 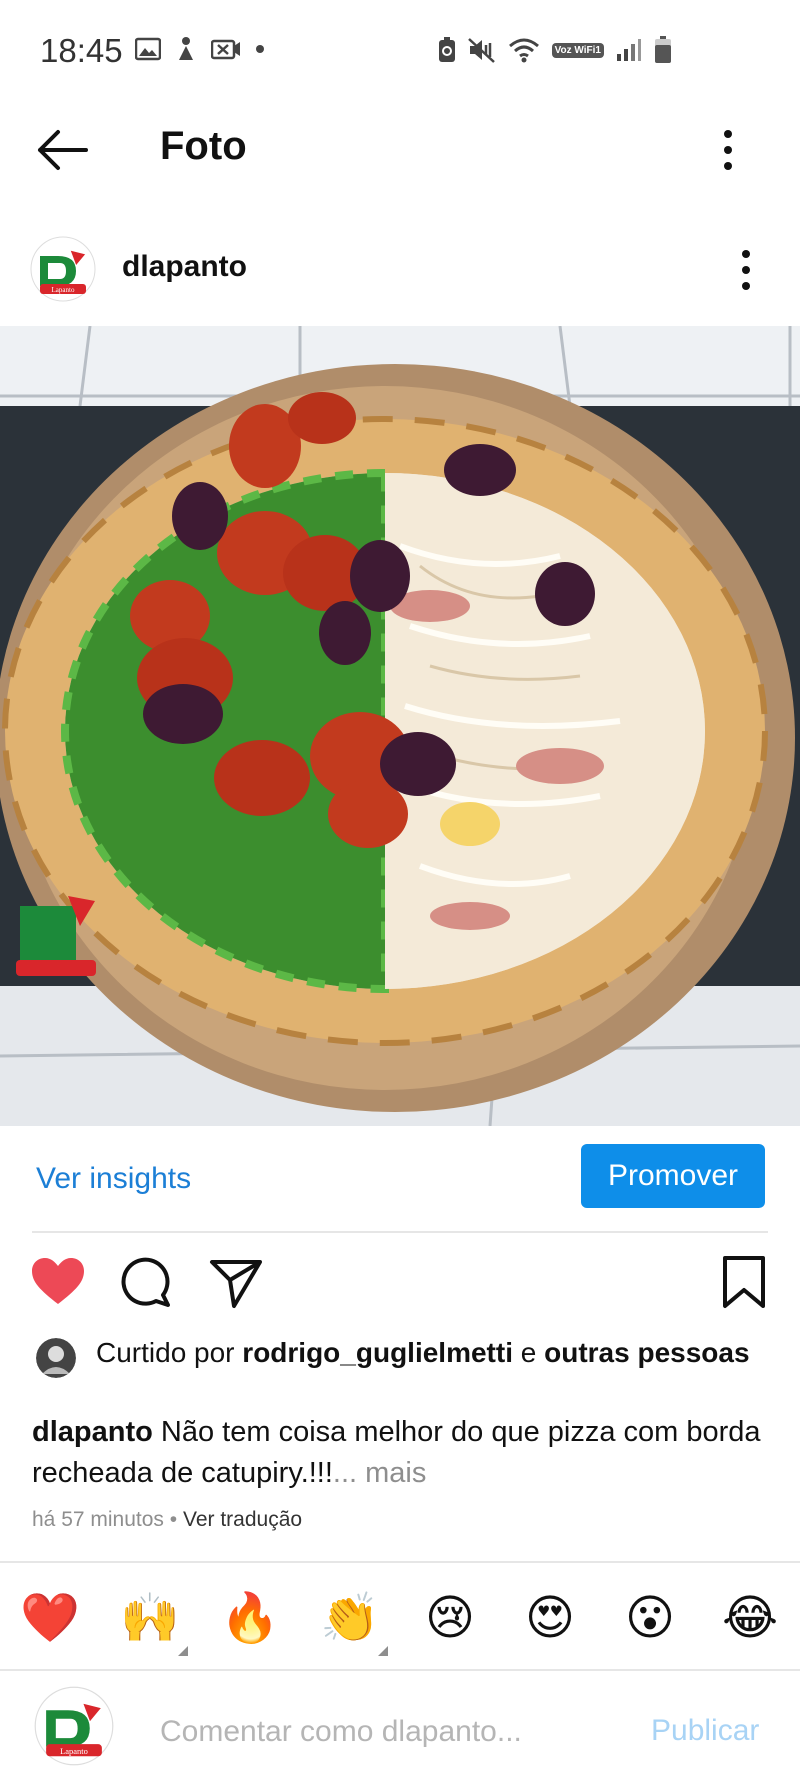 I want to click on see-translation-link: Ver tradução, so click(x=242, y=1519).